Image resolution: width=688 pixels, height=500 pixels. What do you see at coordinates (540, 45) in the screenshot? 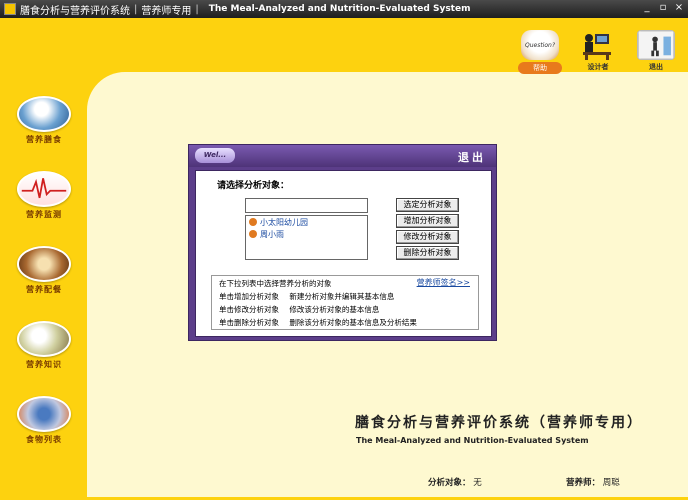
I see `question-icon: Question?` at bounding box center [540, 45].